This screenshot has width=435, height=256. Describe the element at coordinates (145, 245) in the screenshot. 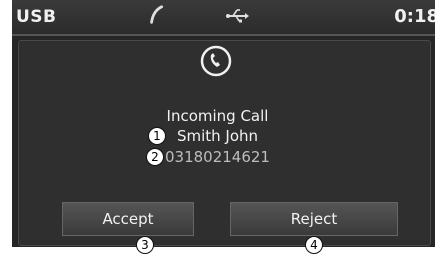

I see `callout-3: 3` at that location.